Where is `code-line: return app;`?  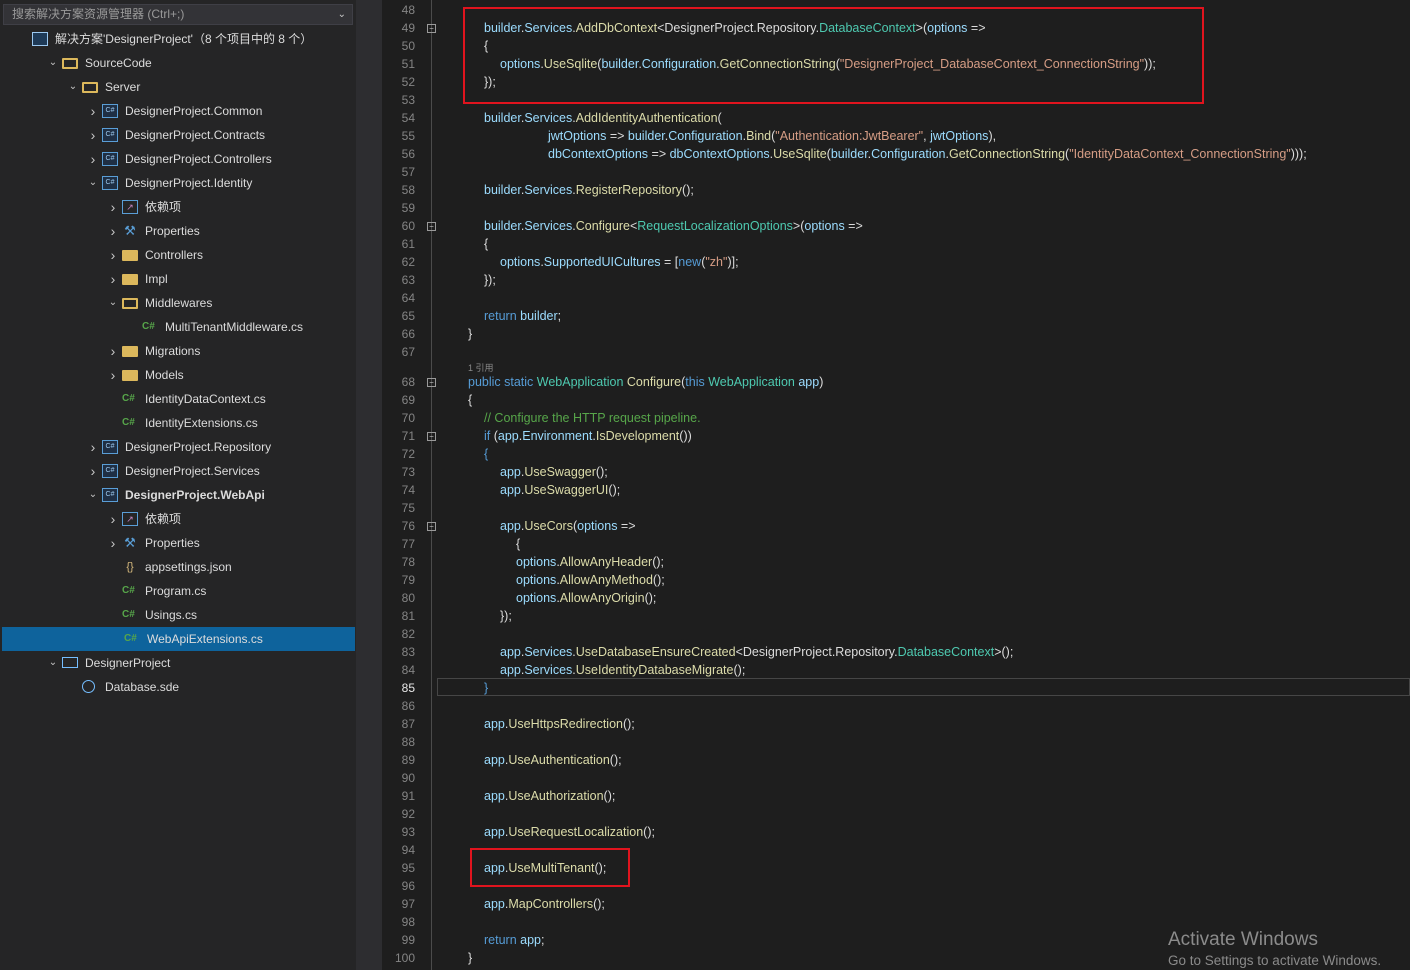
code-line: return app; is located at coordinates (514, 940).